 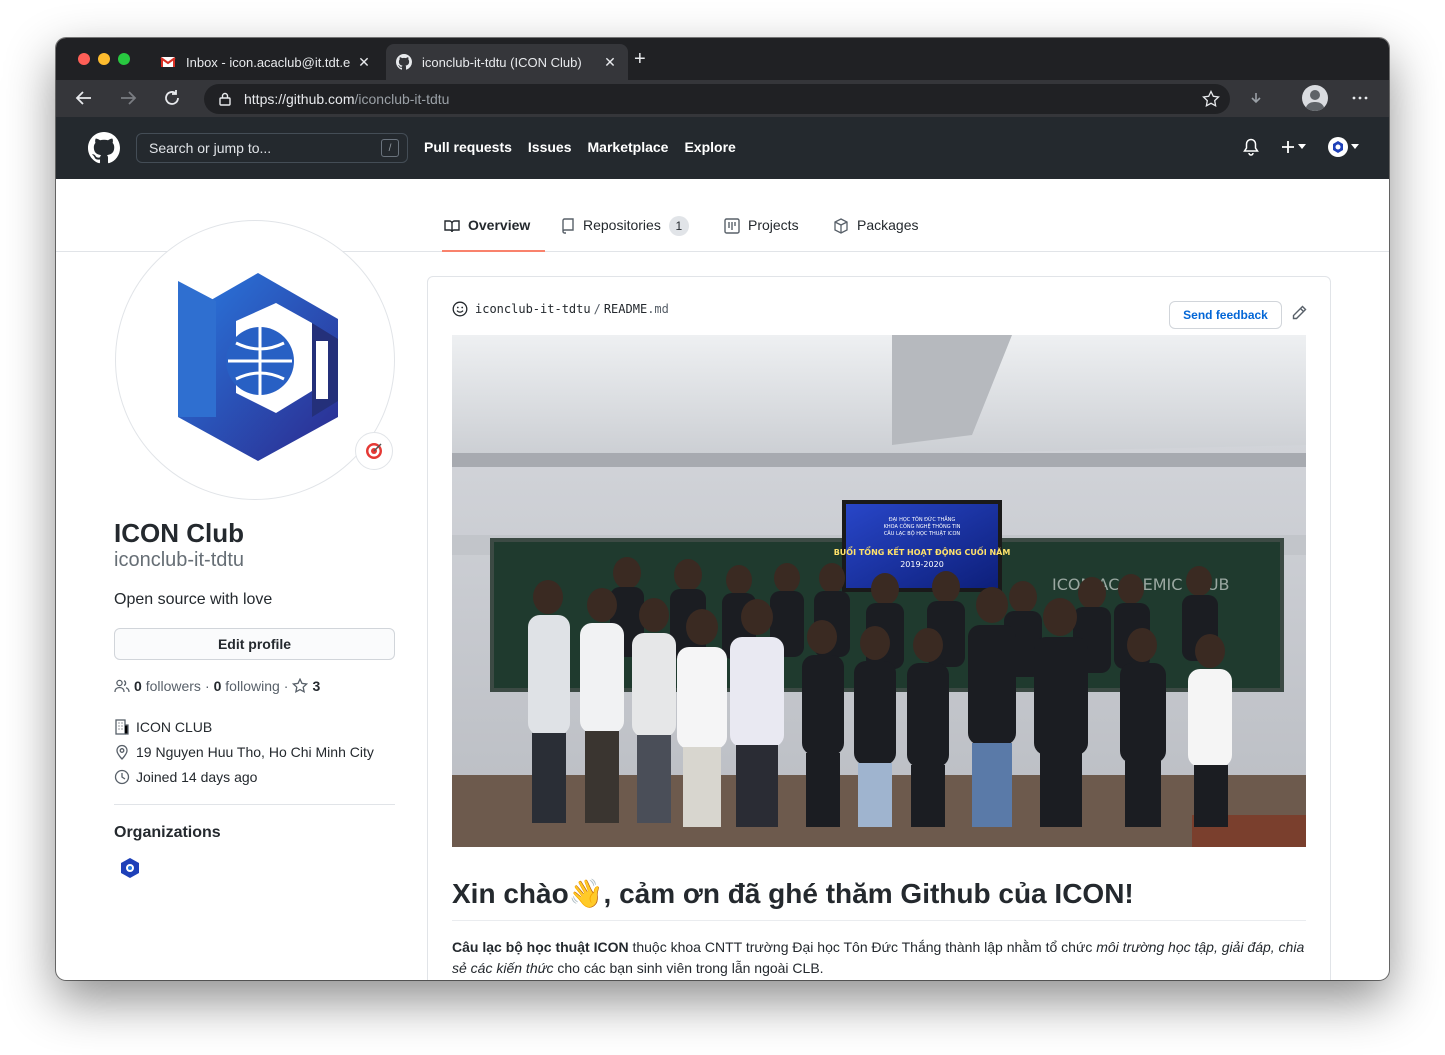 I want to click on follow-stats: 0 followers · 0 following · 3, so click(x=217, y=686).